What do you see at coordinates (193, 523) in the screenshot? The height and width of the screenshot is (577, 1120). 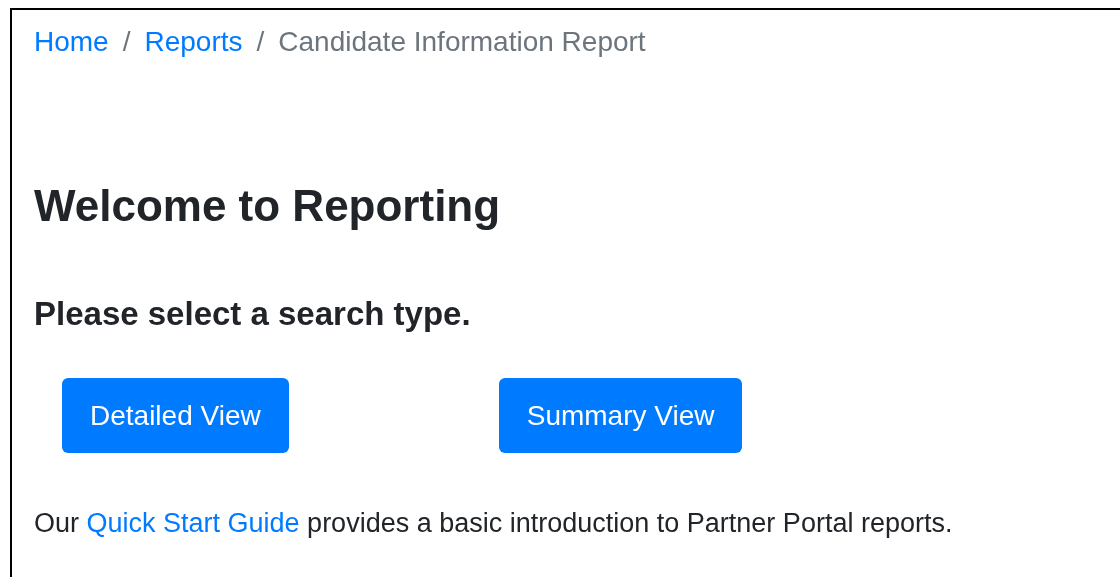 I see `guide-link: Quick Start Guide` at bounding box center [193, 523].